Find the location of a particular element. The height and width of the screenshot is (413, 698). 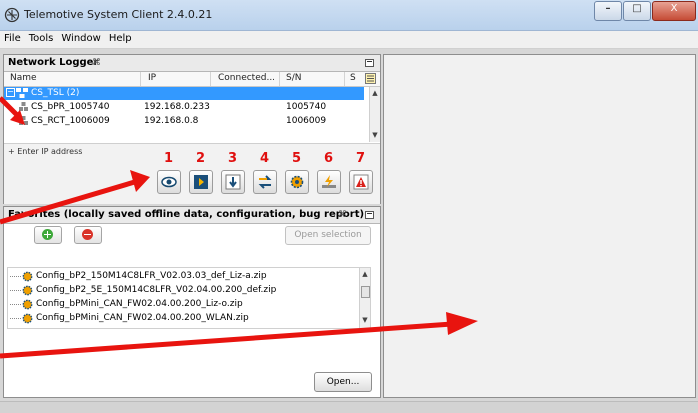

minimize-button: – is located at coordinates (608, 11).